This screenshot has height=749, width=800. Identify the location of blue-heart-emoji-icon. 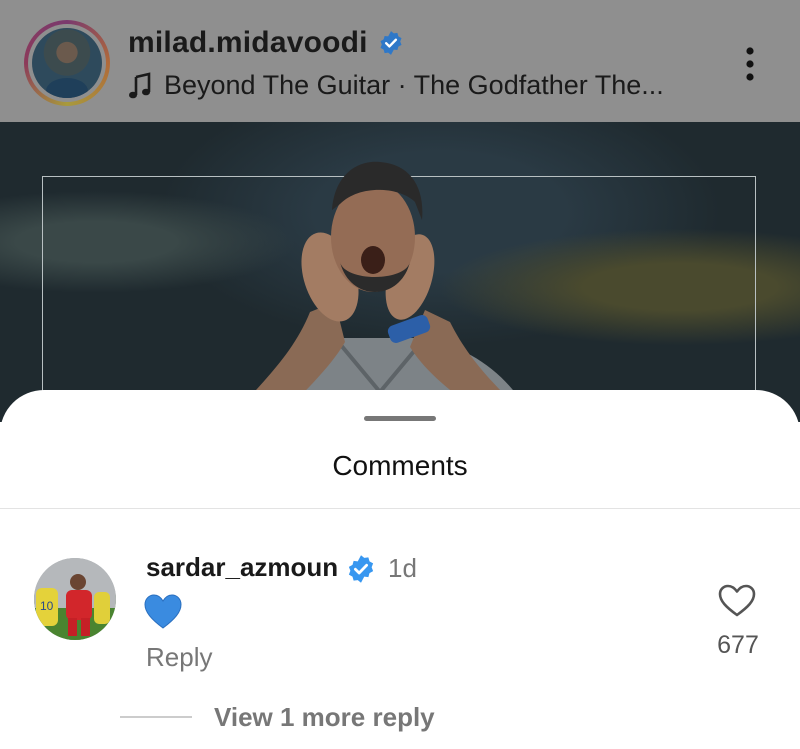
(163, 611).